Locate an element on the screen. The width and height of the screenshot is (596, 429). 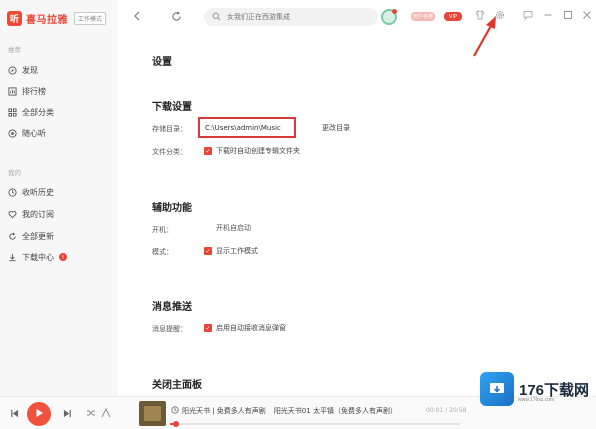
close-button is located at coordinates (586, 16).